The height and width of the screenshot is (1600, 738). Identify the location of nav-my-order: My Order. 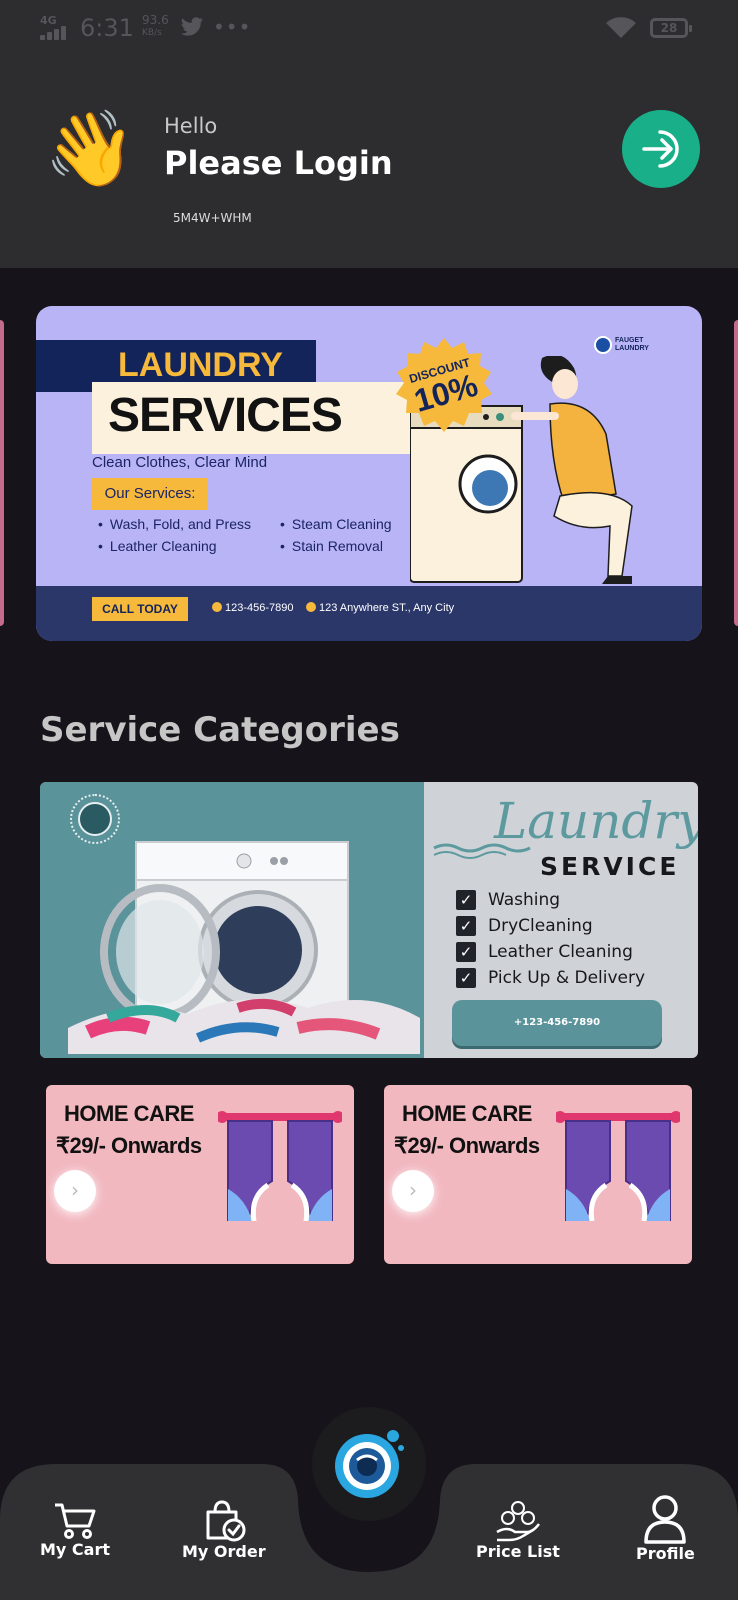
(224, 1530).